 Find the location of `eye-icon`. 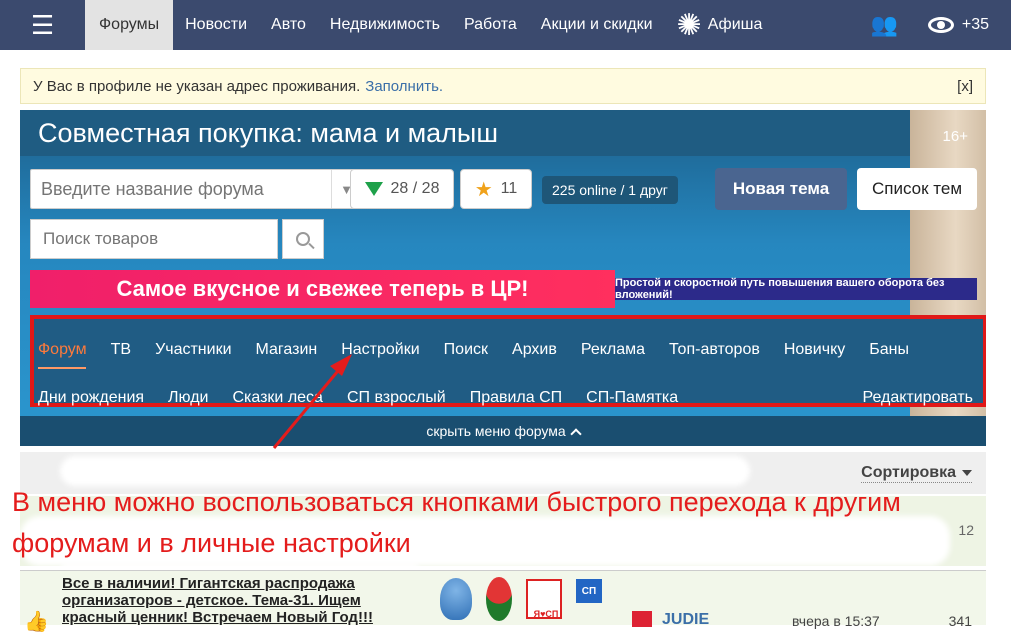

eye-icon is located at coordinates (940, 25).